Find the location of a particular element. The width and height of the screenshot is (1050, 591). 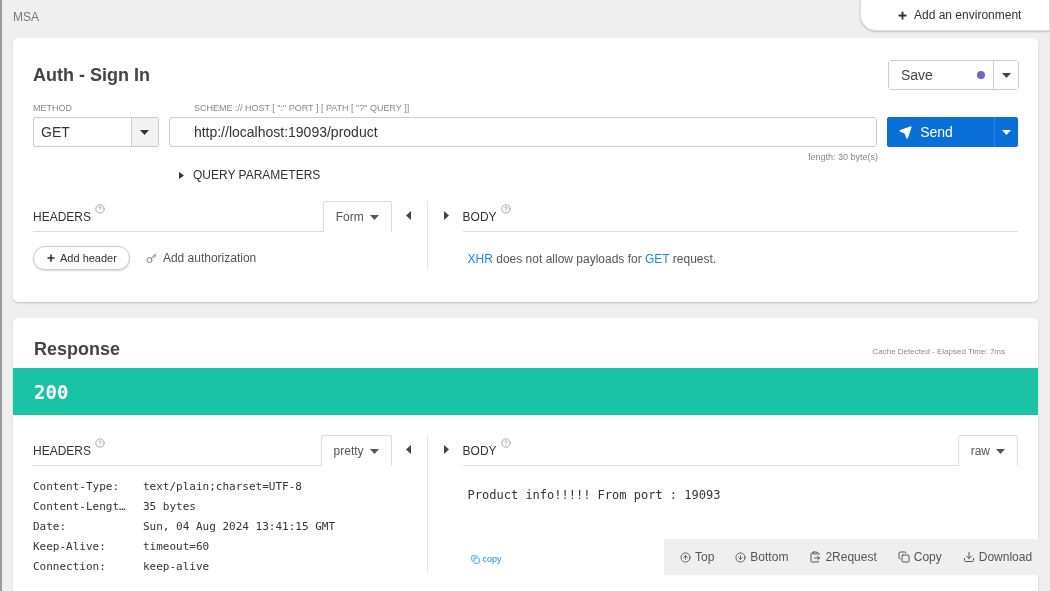

download-icon is located at coordinates (968, 557).